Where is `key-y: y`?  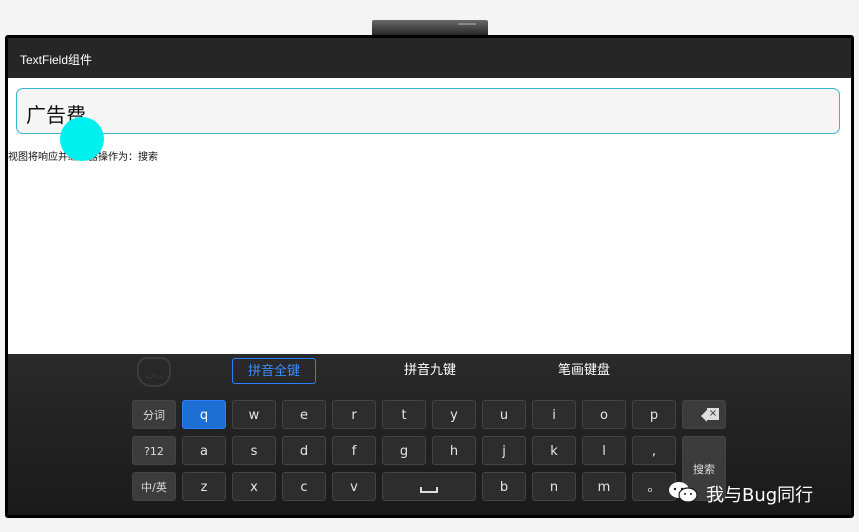
key-y: y is located at coordinates (454, 414).